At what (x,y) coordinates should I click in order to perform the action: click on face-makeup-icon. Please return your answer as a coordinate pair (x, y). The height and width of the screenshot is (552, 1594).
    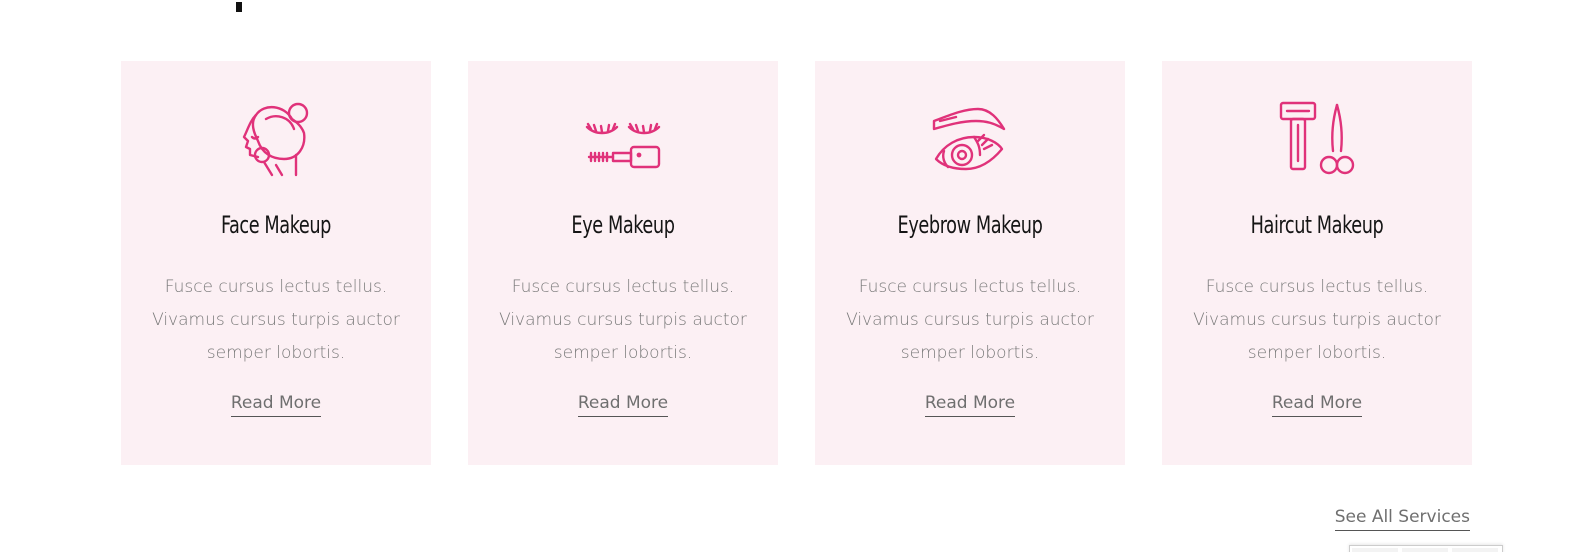
    Looking at the image, I should click on (276, 139).